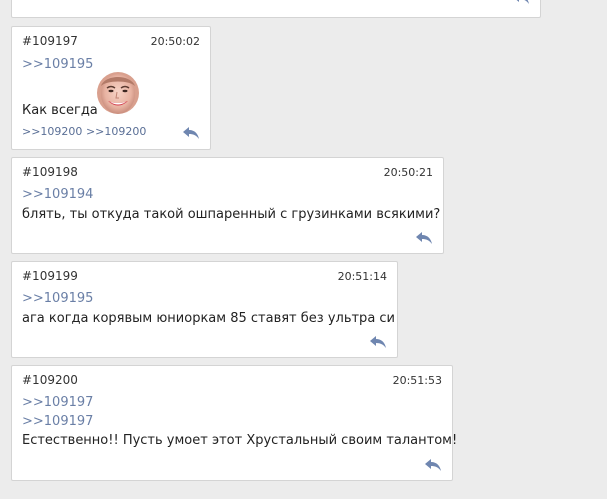 Image resolution: width=607 pixels, height=499 pixels. What do you see at coordinates (60, 110) in the screenshot?
I see `post-text: Как всегда` at bounding box center [60, 110].